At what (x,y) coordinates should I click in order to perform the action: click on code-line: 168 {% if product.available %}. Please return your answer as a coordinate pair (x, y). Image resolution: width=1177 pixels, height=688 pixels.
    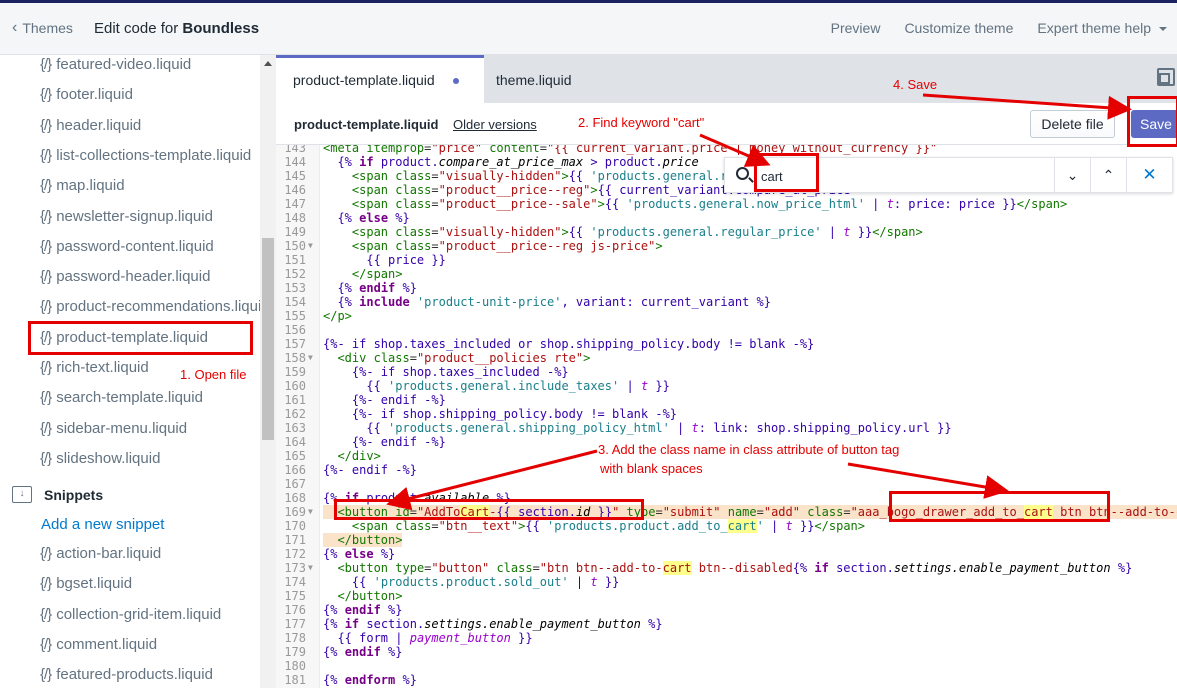
    Looking at the image, I should click on (726, 498).